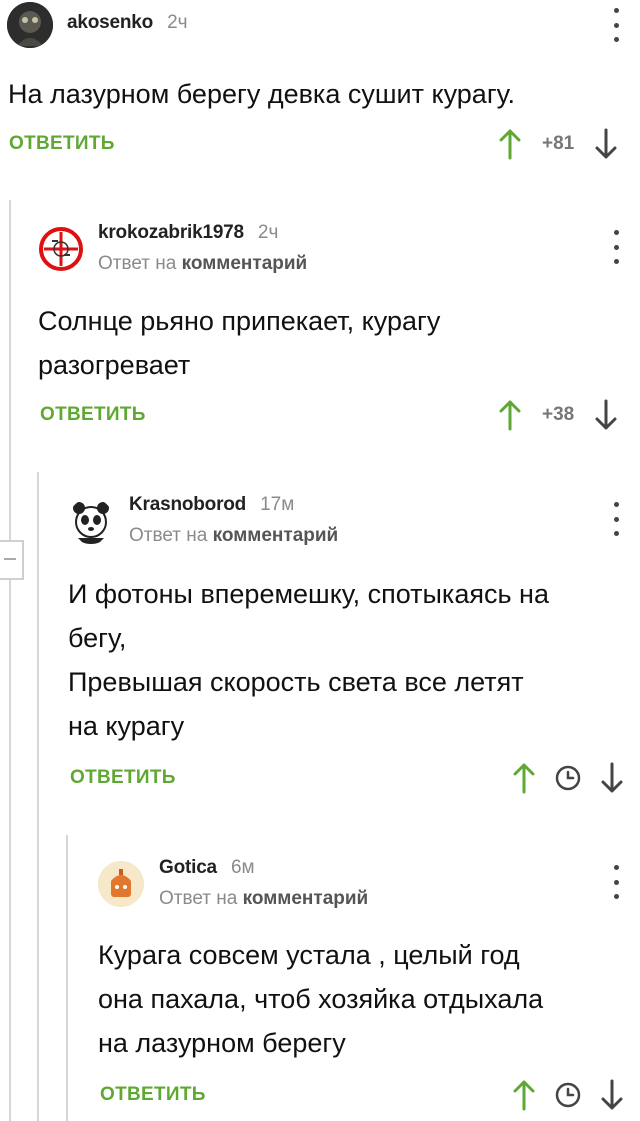 The height and width of the screenshot is (1121, 640). I want to click on comment-score: +38, so click(558, 414).